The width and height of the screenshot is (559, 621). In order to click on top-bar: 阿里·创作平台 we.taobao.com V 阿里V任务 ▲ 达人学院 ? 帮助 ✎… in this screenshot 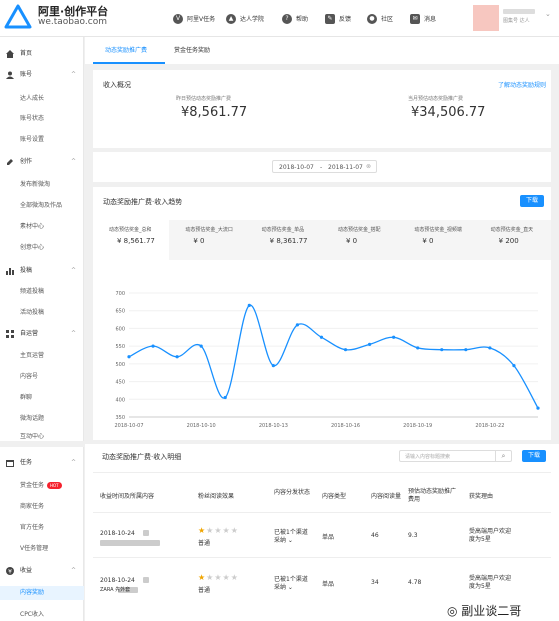, I will do `click(279, 18)`.